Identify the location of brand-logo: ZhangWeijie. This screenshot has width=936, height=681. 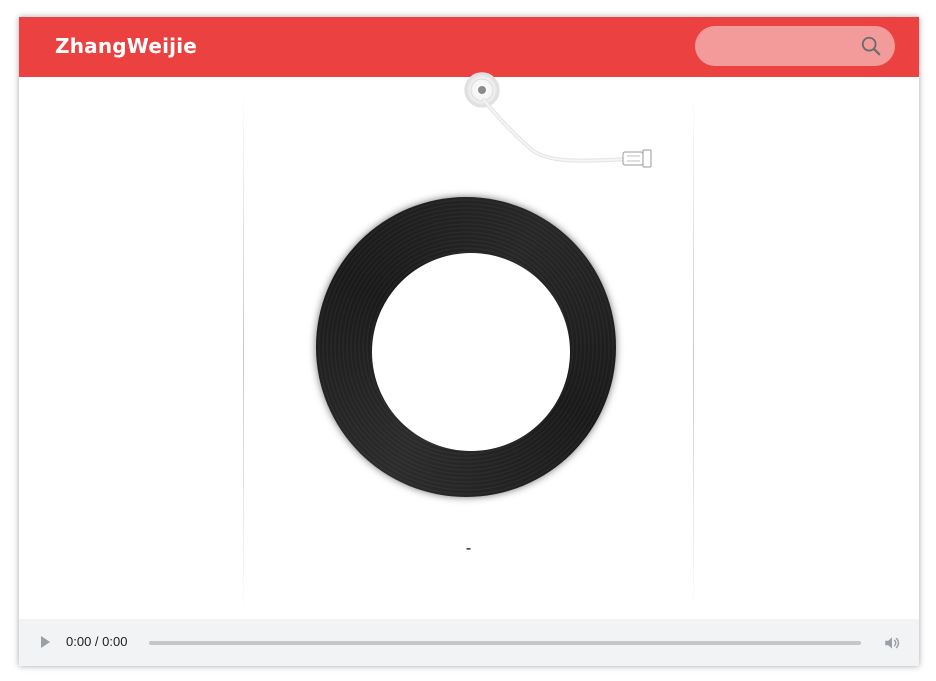
(126, 46).